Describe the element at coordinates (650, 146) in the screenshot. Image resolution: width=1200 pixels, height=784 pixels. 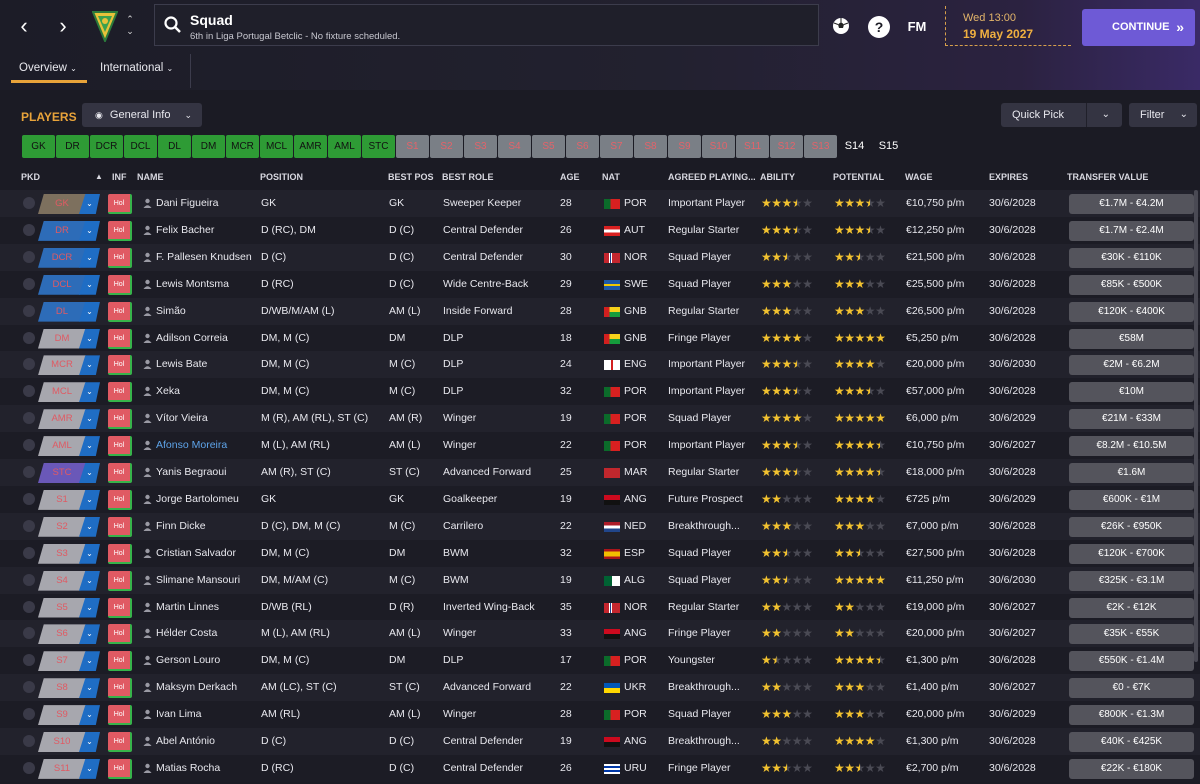
I see `position-chip: S8` at that location.